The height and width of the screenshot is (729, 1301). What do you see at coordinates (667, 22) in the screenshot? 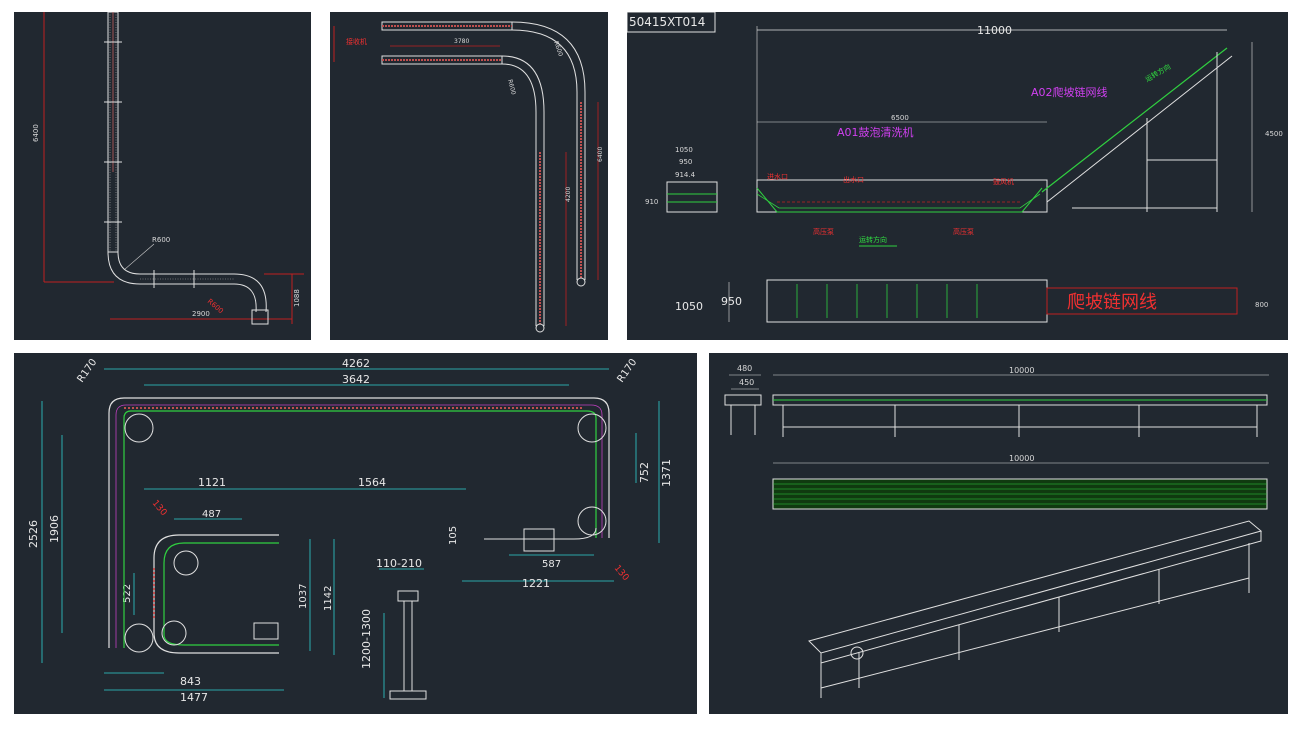
I see `drawing-number: 50415XT014` at bounding box center [667, 22].